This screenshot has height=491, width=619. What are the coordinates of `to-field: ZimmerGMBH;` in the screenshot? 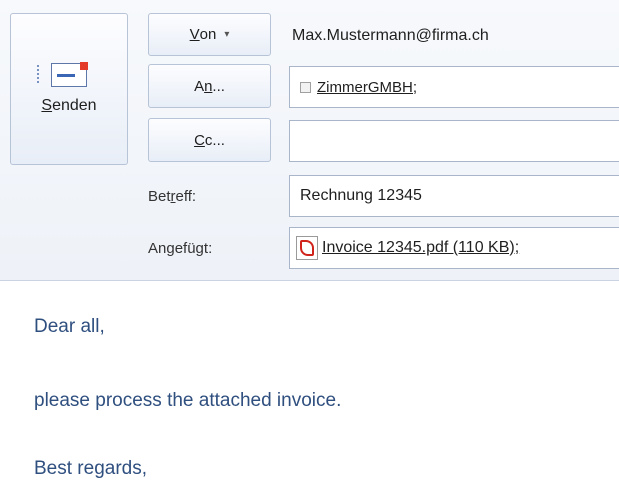 It's located at (454, 87).